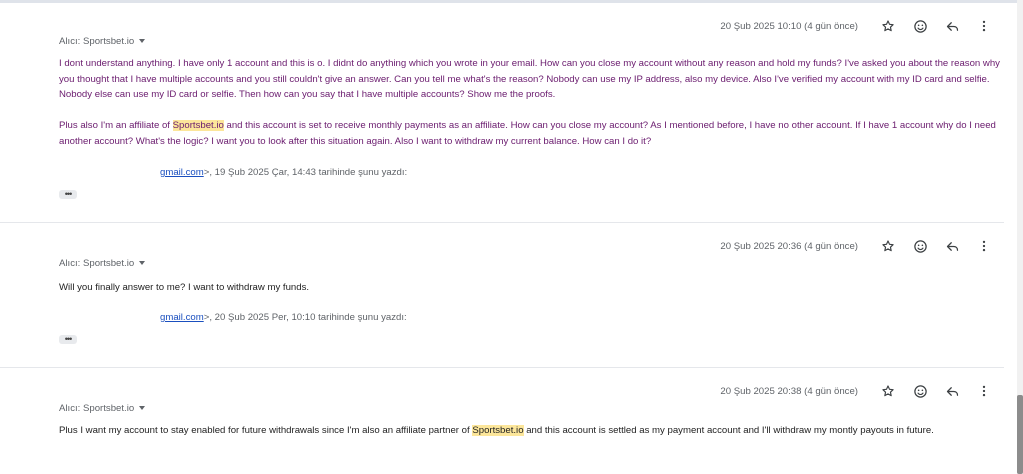 Image resolution: width=1023 pixels, height=474 pixels. I want to click on scrollbar-thumb, so click(1020, 434).